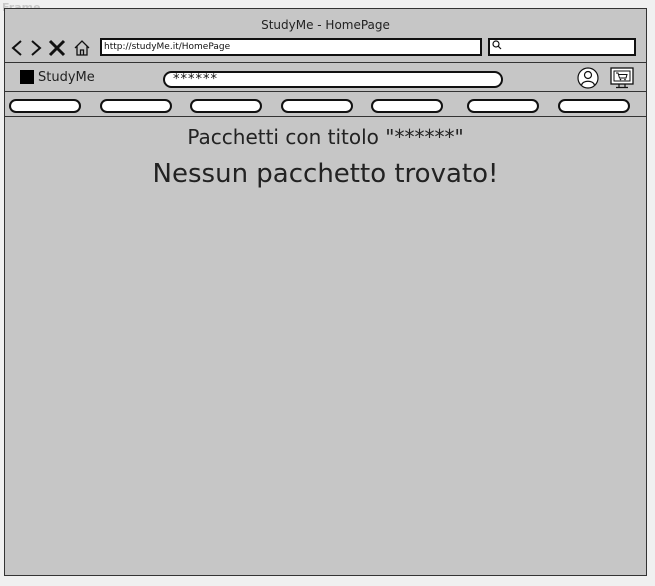  Describe the element at coordinates (497, 47) in the screenshot. I see `search-icon` at that location.